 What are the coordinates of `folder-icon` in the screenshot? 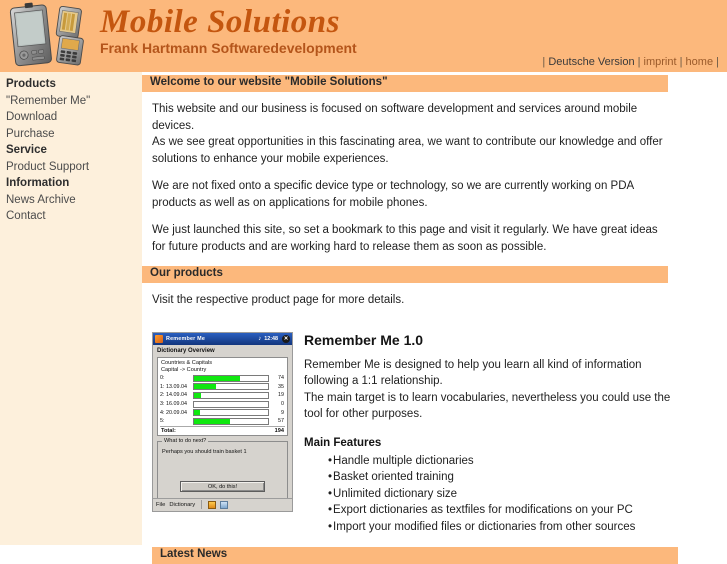 It's located at (224, 504).